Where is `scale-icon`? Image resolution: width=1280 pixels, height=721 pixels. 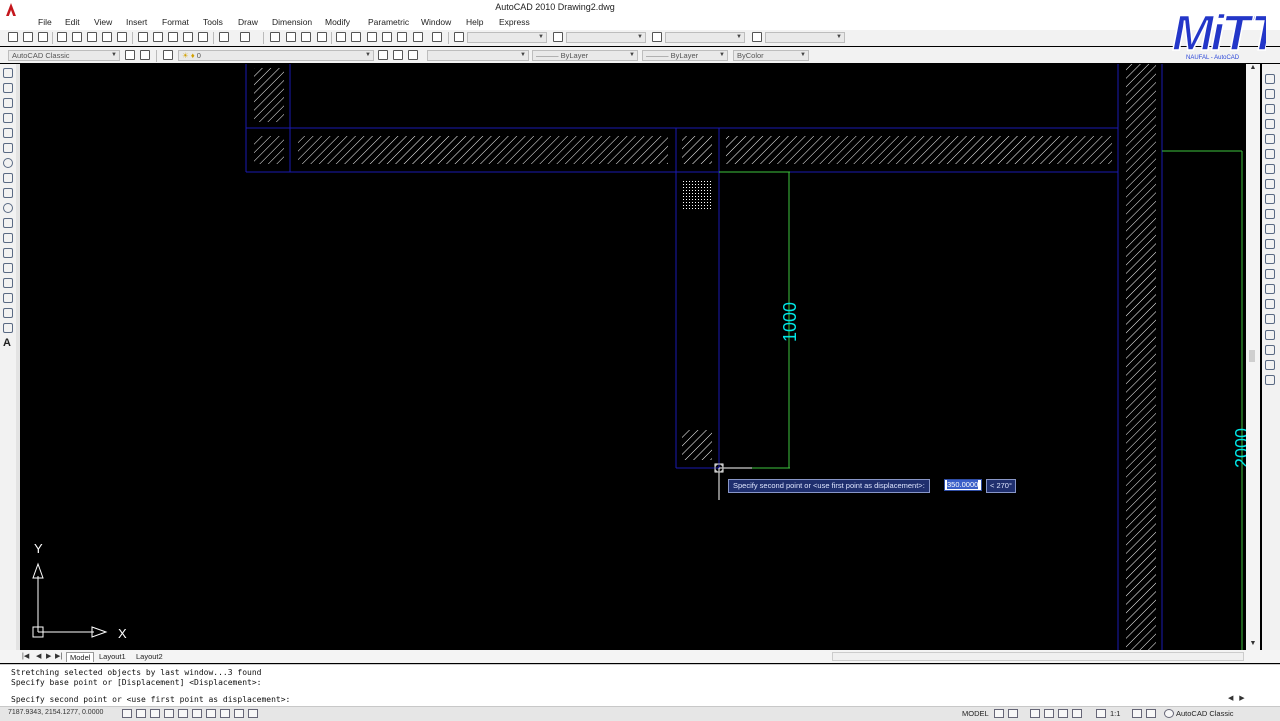 scale-icon is located at coordinates (1270, 184).